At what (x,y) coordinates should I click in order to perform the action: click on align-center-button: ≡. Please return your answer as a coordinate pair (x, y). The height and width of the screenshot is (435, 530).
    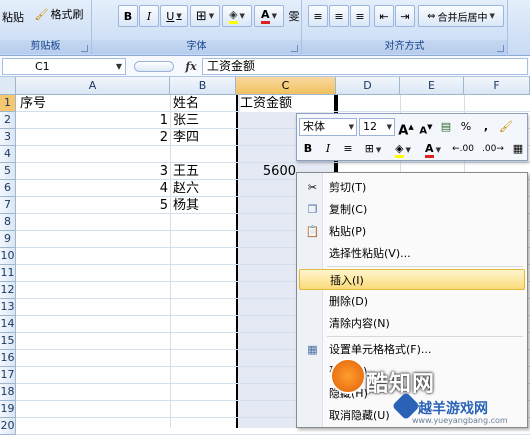
    Looking at the image, I should click on (339, 16).